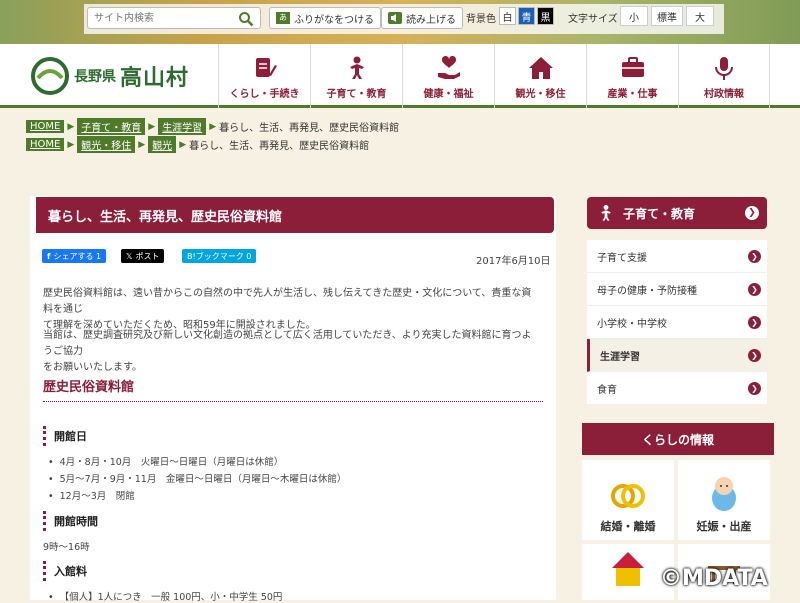 The width and height of the screenshot is (800, 603). I want to click on tile-pregnancy: 妊娠・出産, so click(724, 500).